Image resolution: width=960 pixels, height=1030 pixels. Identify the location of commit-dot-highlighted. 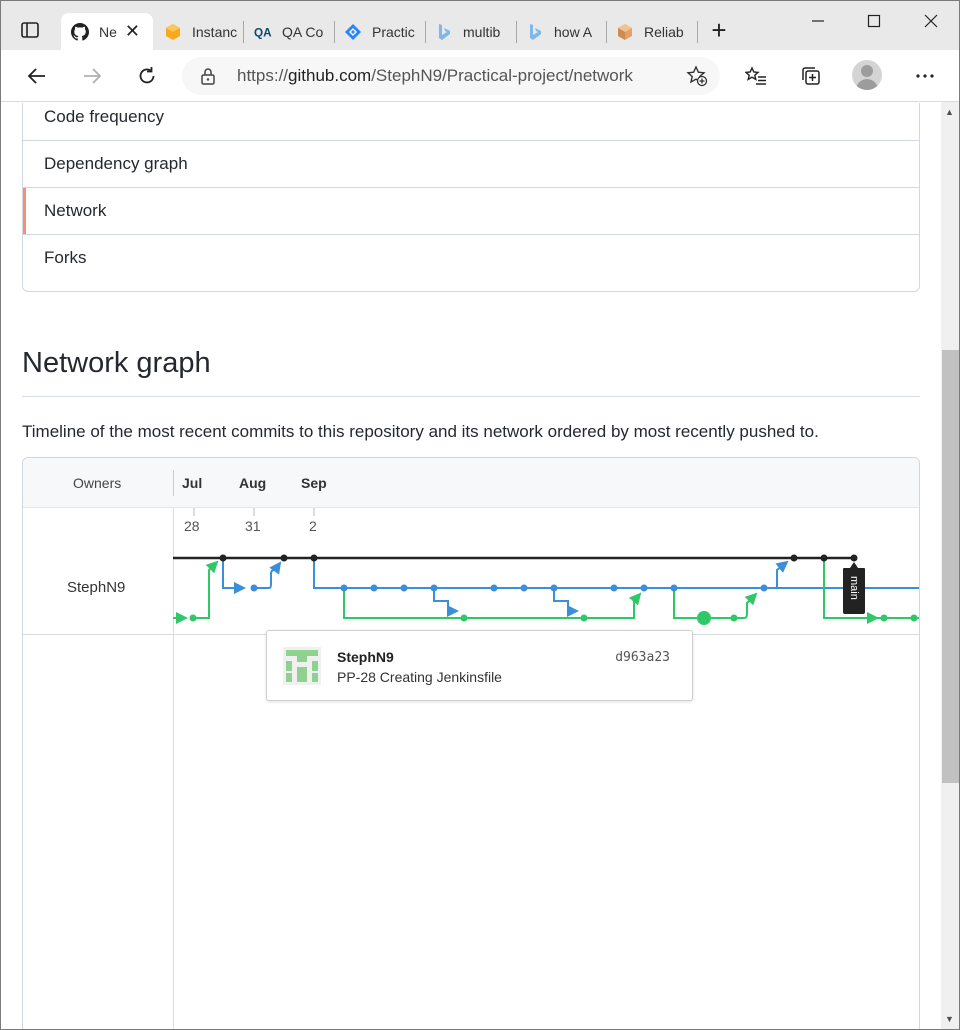
(704, 618).